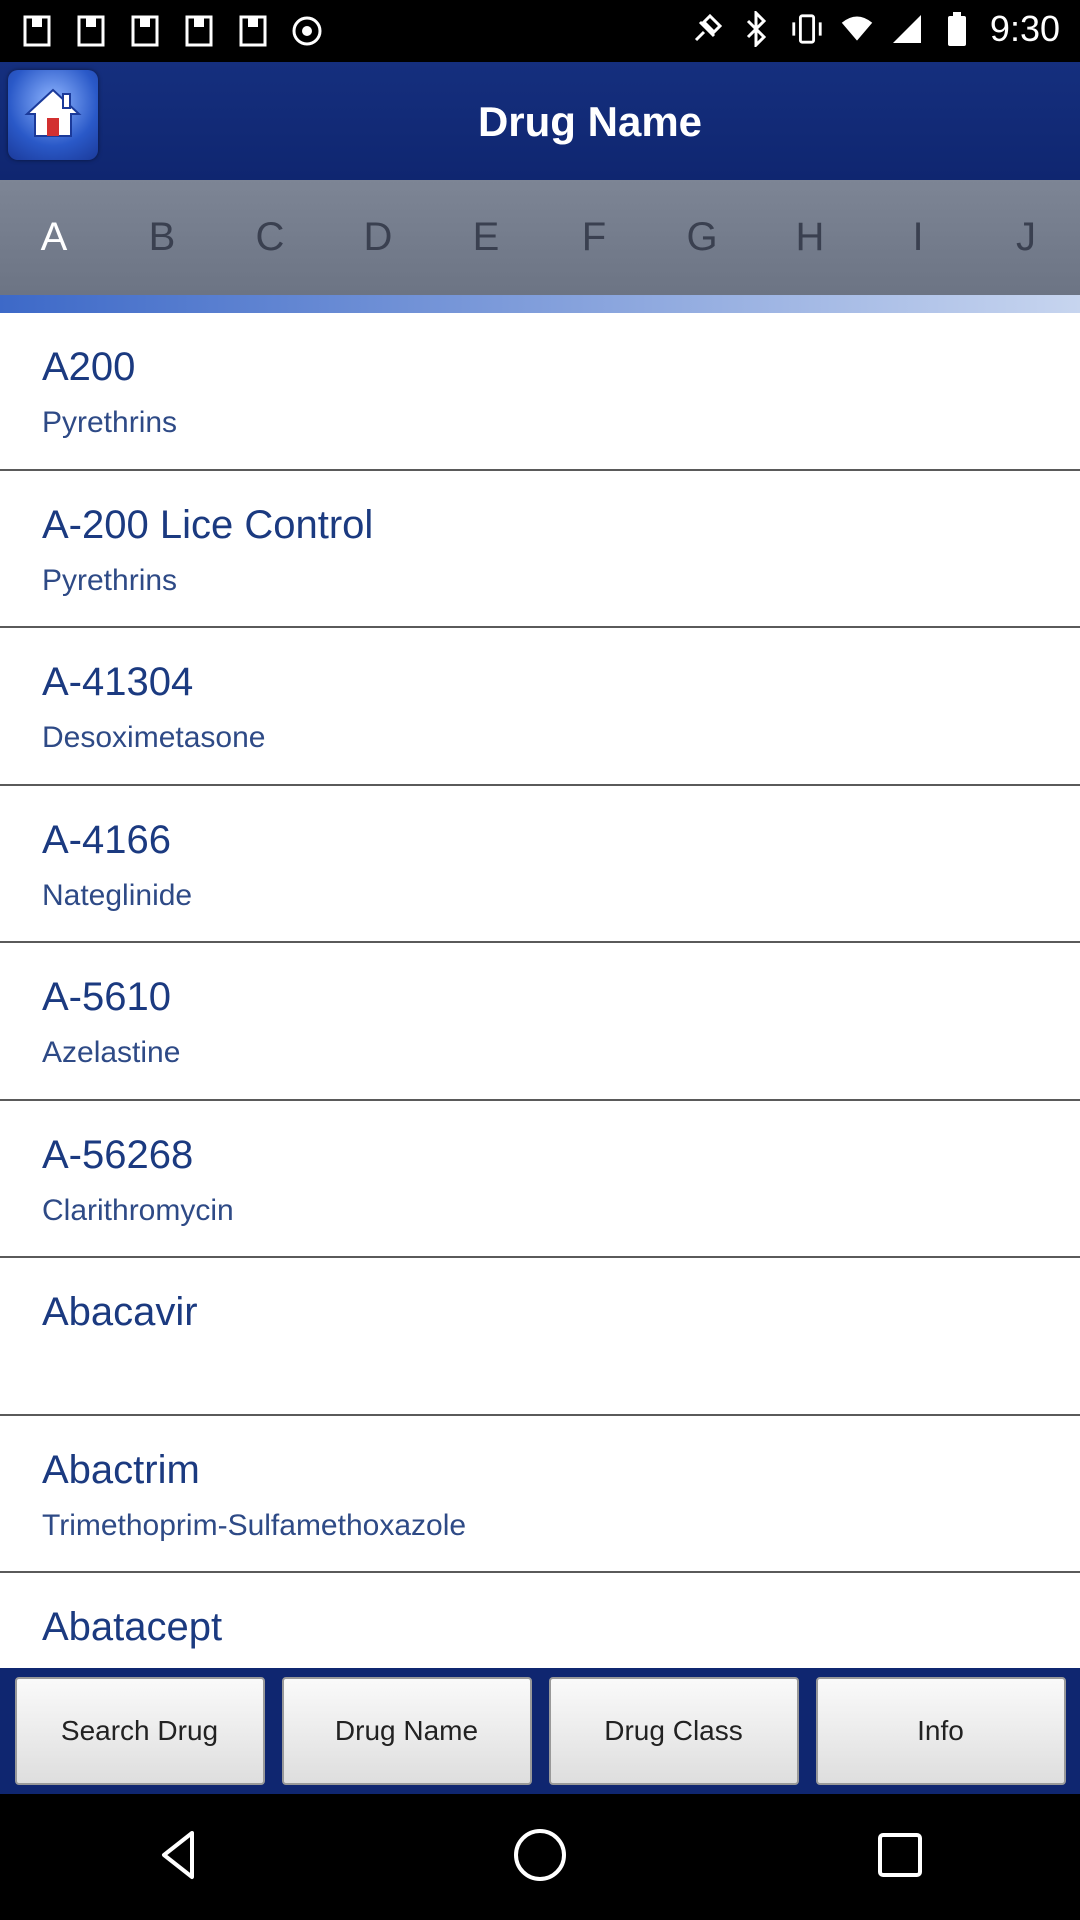 The height and width of the screenshot is (1920, 1080). Describe the element at coordinates (918, 237) in the screenshot. I see `alpha-tab-i: I` at that location.